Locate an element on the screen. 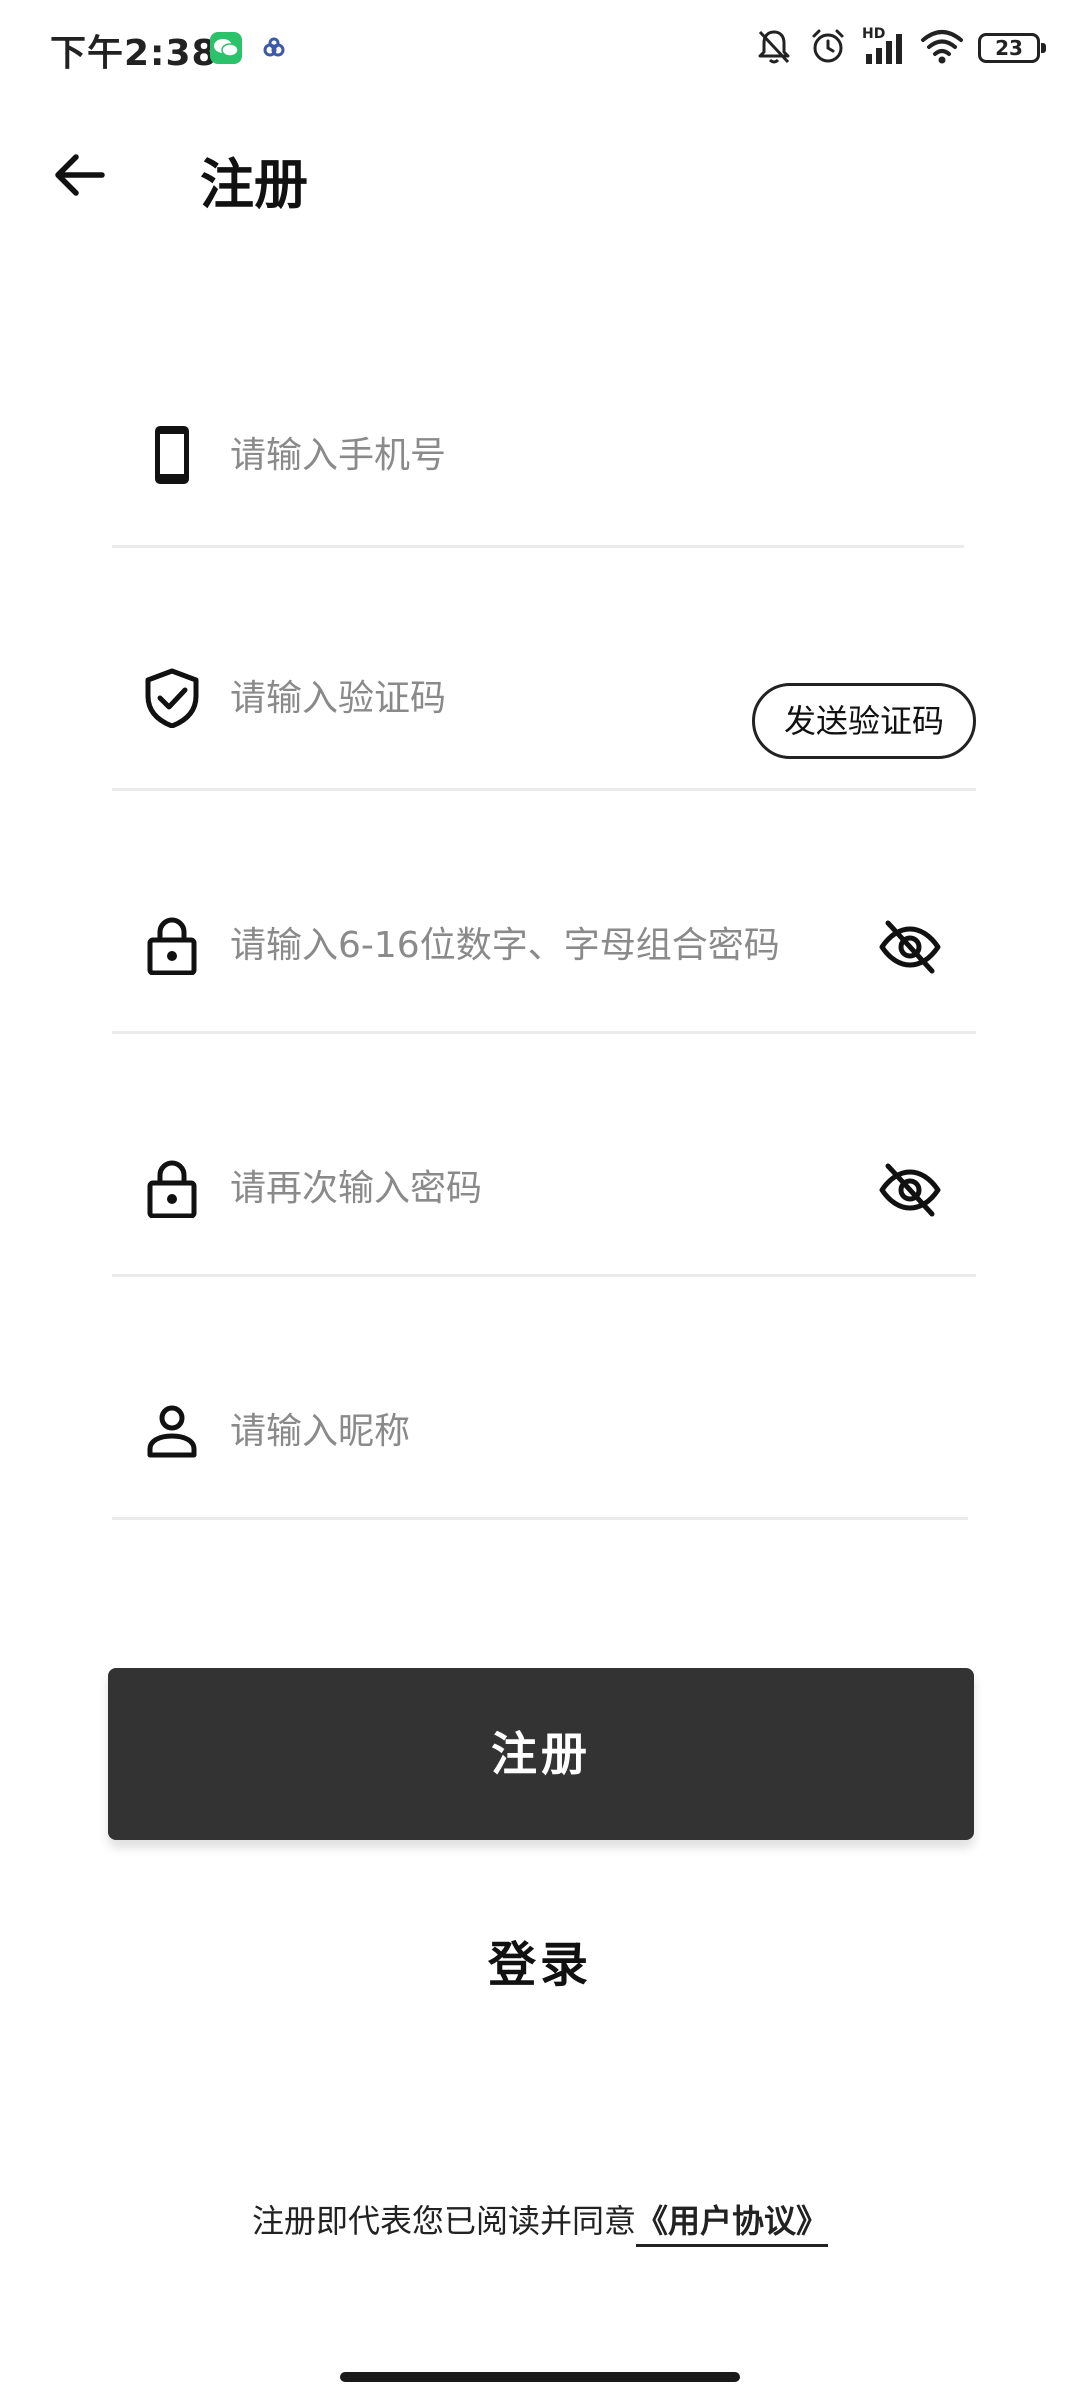 The height and width of the screenshot is (2400, 1080). back-button is located at coordinates (80, 175).